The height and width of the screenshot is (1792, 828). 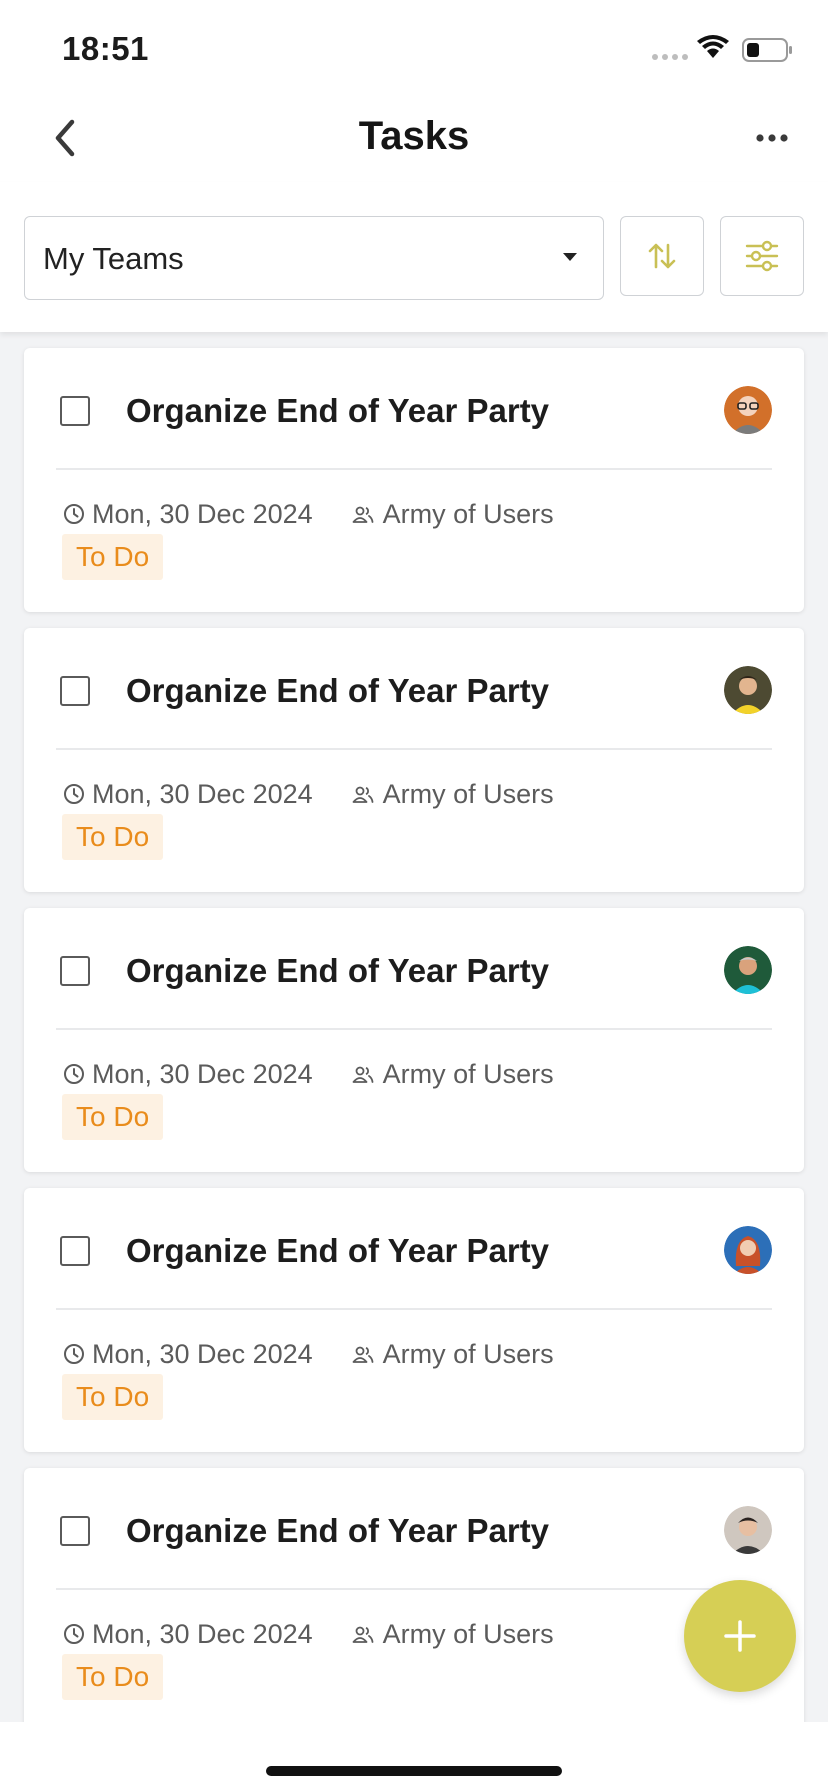 What do you see at coordinates (314, 258) in the screenshot?
I see `team-select: My Teams` at bounding box center [314, 258].